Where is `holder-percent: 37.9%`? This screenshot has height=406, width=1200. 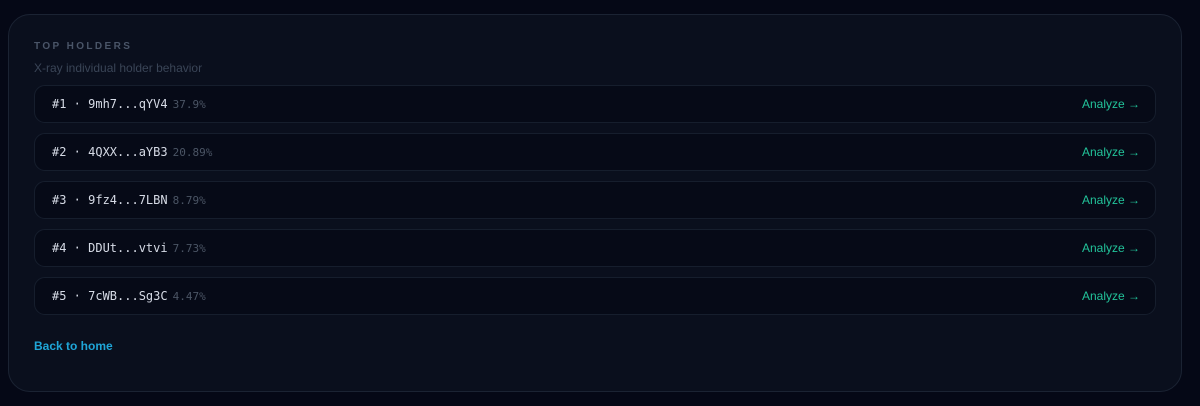 holder-percent: 37.9% is located at coordinates (189, 104).